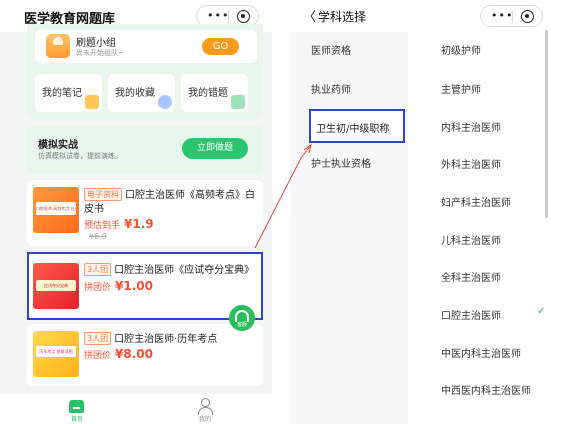 The height and width of the screenshot is (424, 566). I want to click on my-notes-label: 我的笔记, so click(62, 93).